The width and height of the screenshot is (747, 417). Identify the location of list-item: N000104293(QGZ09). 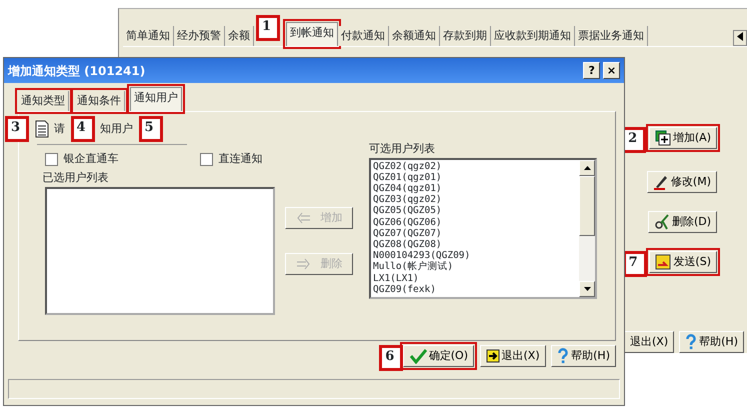
(475, 256).